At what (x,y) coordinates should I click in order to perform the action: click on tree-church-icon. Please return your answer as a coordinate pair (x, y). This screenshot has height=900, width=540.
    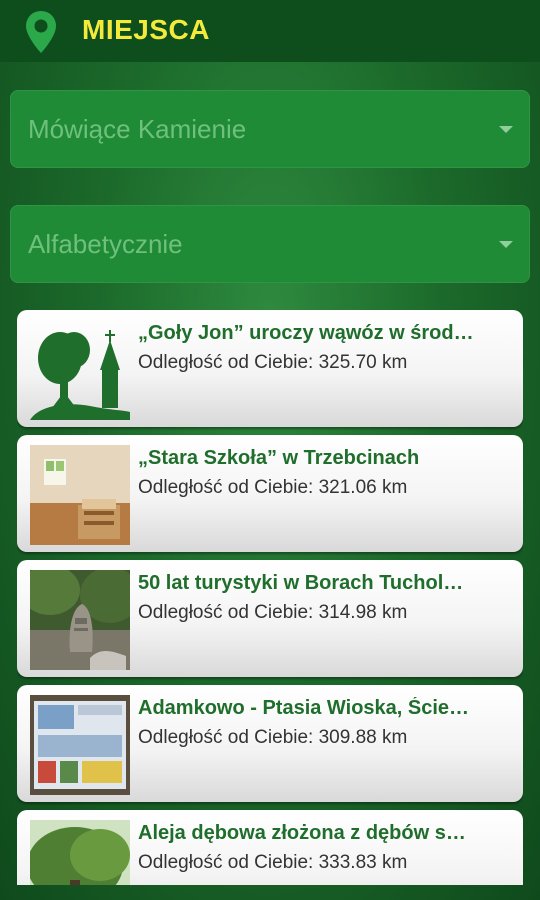
    Looking at the image, I should click on (80, 370).